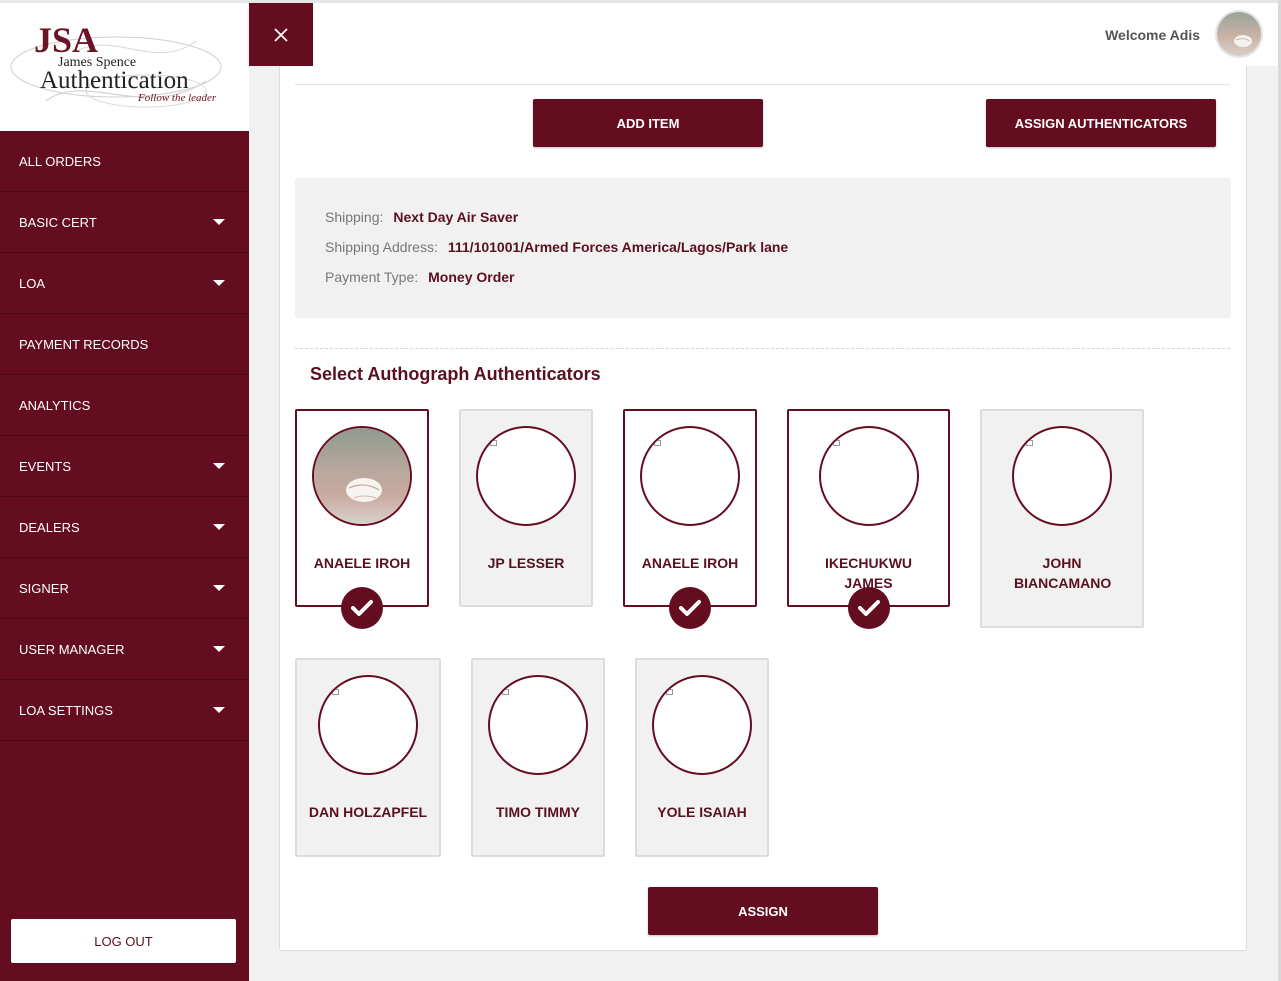 The image size is (1281, 981). I want to click on logo-line2: Authentication, so click(114, 80).